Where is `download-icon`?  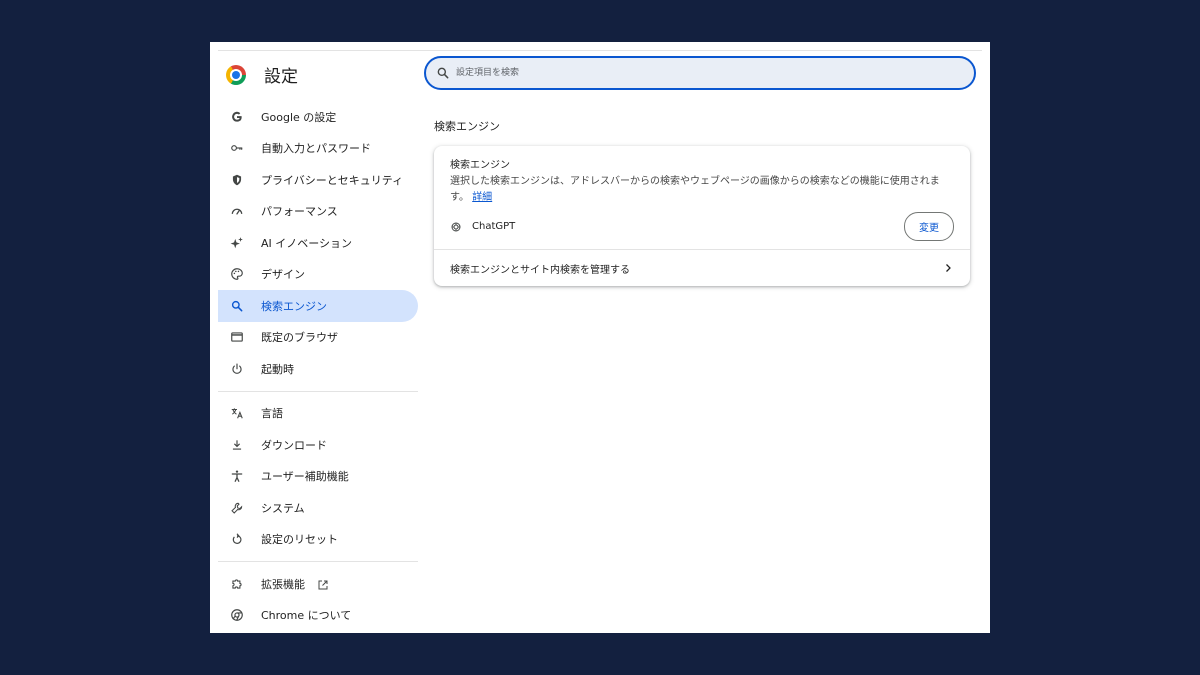
download-icon is located at coordinates (237, 445).